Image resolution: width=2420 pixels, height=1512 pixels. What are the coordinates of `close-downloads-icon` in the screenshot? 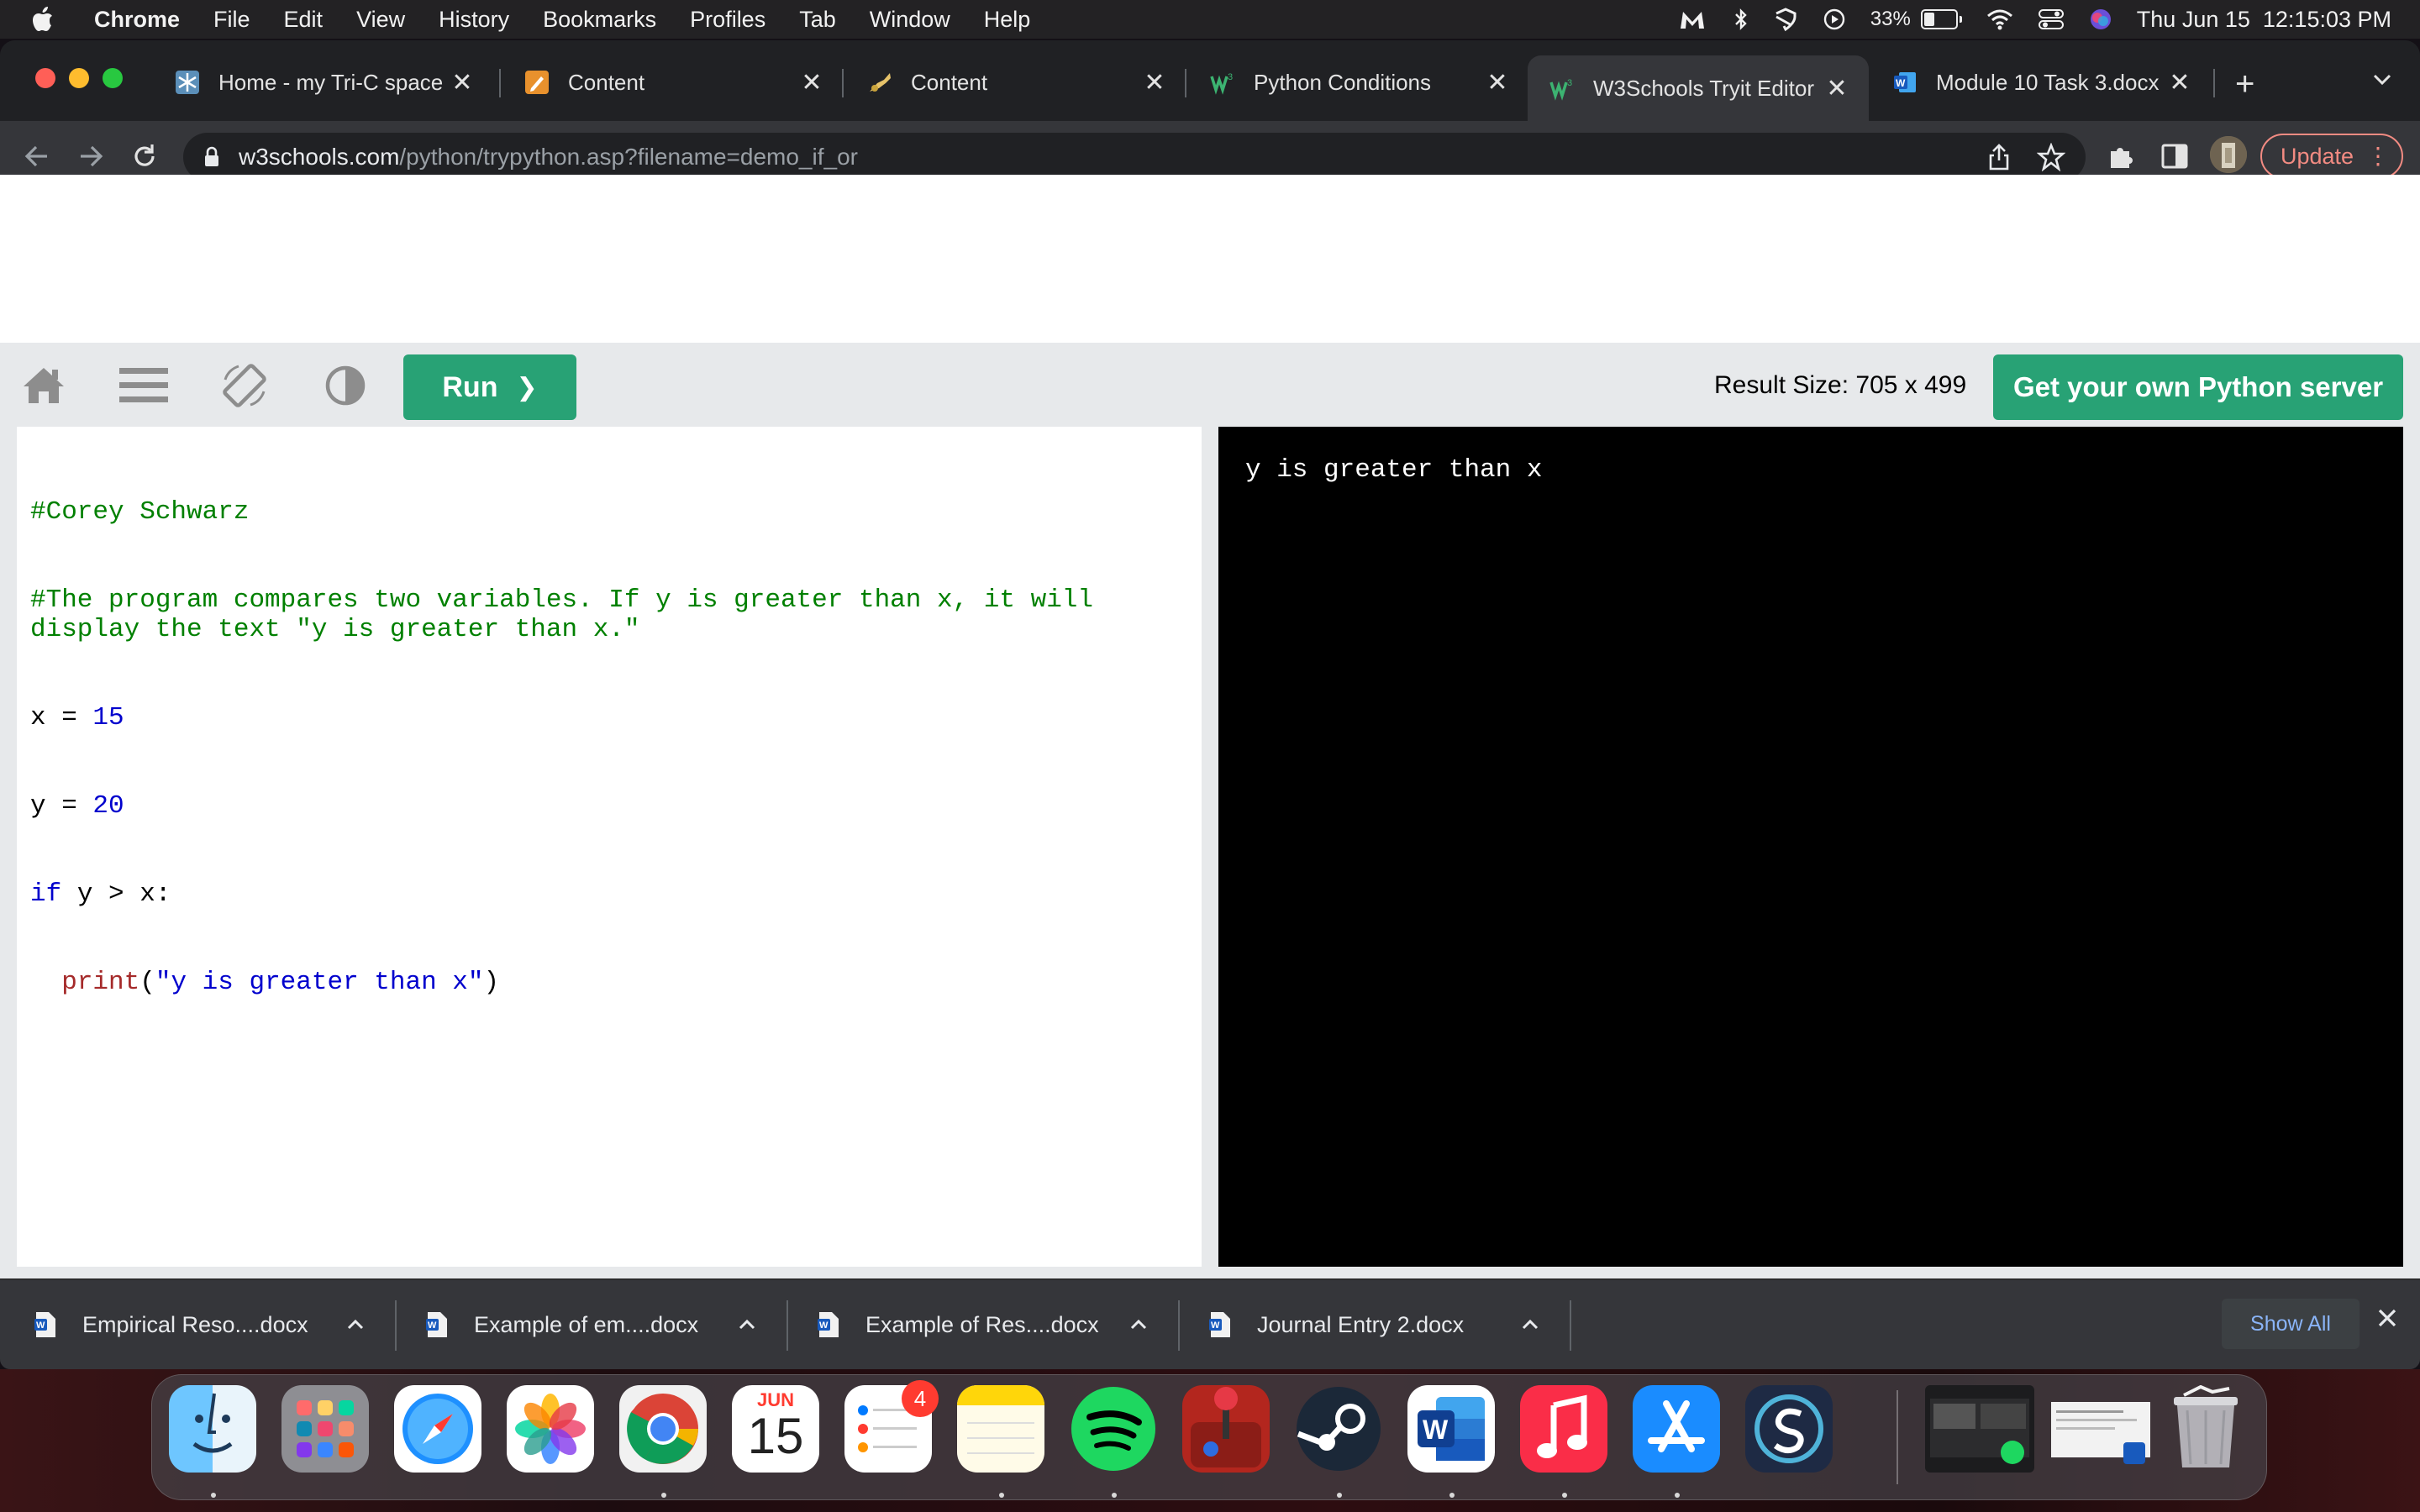 It's located at (2388, 1318).